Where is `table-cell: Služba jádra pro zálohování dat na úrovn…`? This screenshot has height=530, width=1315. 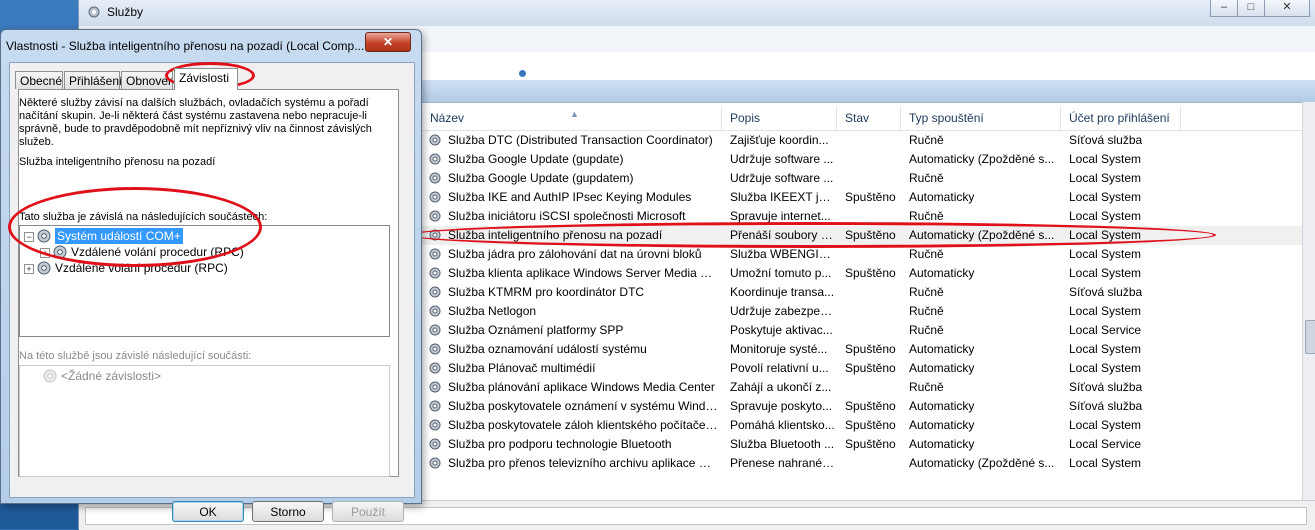 table-cell: Služba jádra pro zálohování dat na úrovn… is located at coordinates (575, 254).